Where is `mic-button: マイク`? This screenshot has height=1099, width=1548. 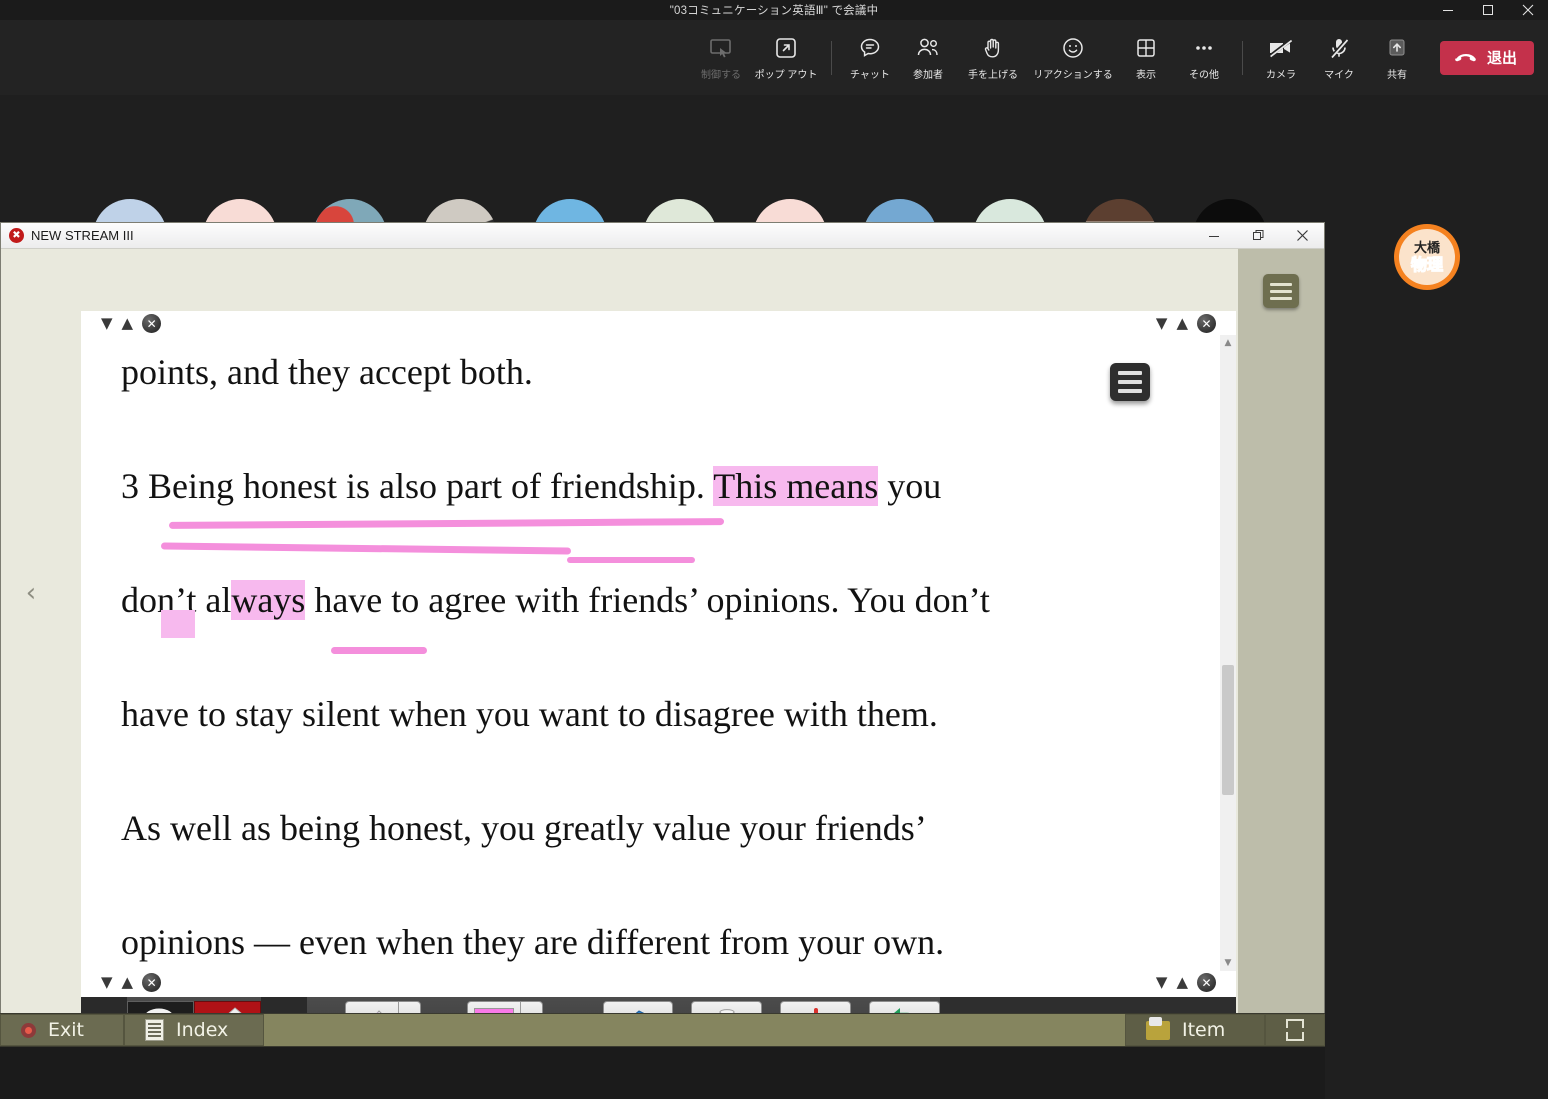
mic-button: マイク is located at coordinates (1339, 58).